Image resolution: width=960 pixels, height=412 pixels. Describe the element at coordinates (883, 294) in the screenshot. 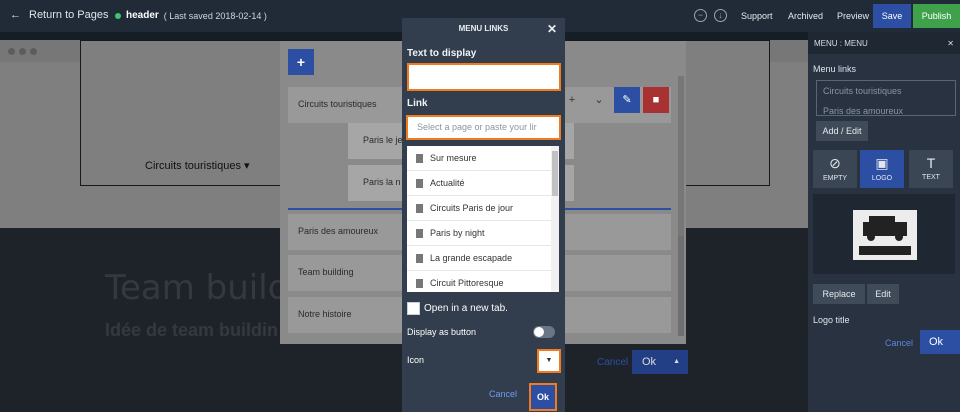

I see `edit-button: Edit` at that location.